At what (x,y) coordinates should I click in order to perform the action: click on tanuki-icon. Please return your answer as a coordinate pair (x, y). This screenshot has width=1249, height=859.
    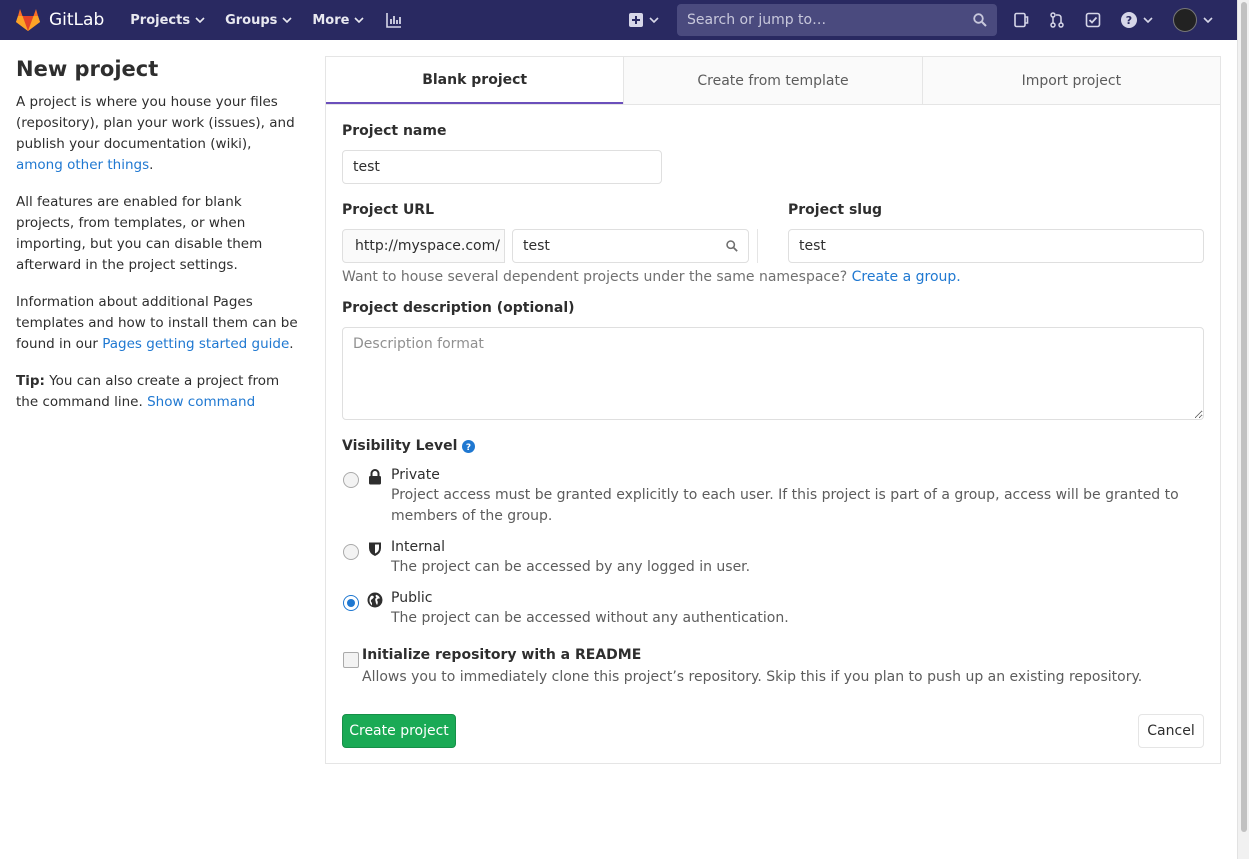
    Looking at the image, I should click on (28, 20).